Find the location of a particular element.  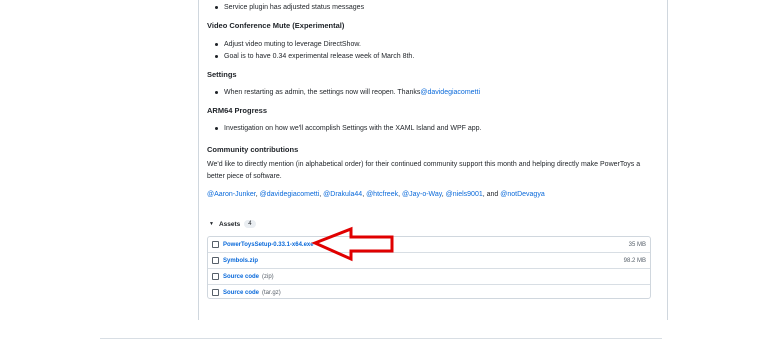

footer-divider is located at coordinates (381, 338).